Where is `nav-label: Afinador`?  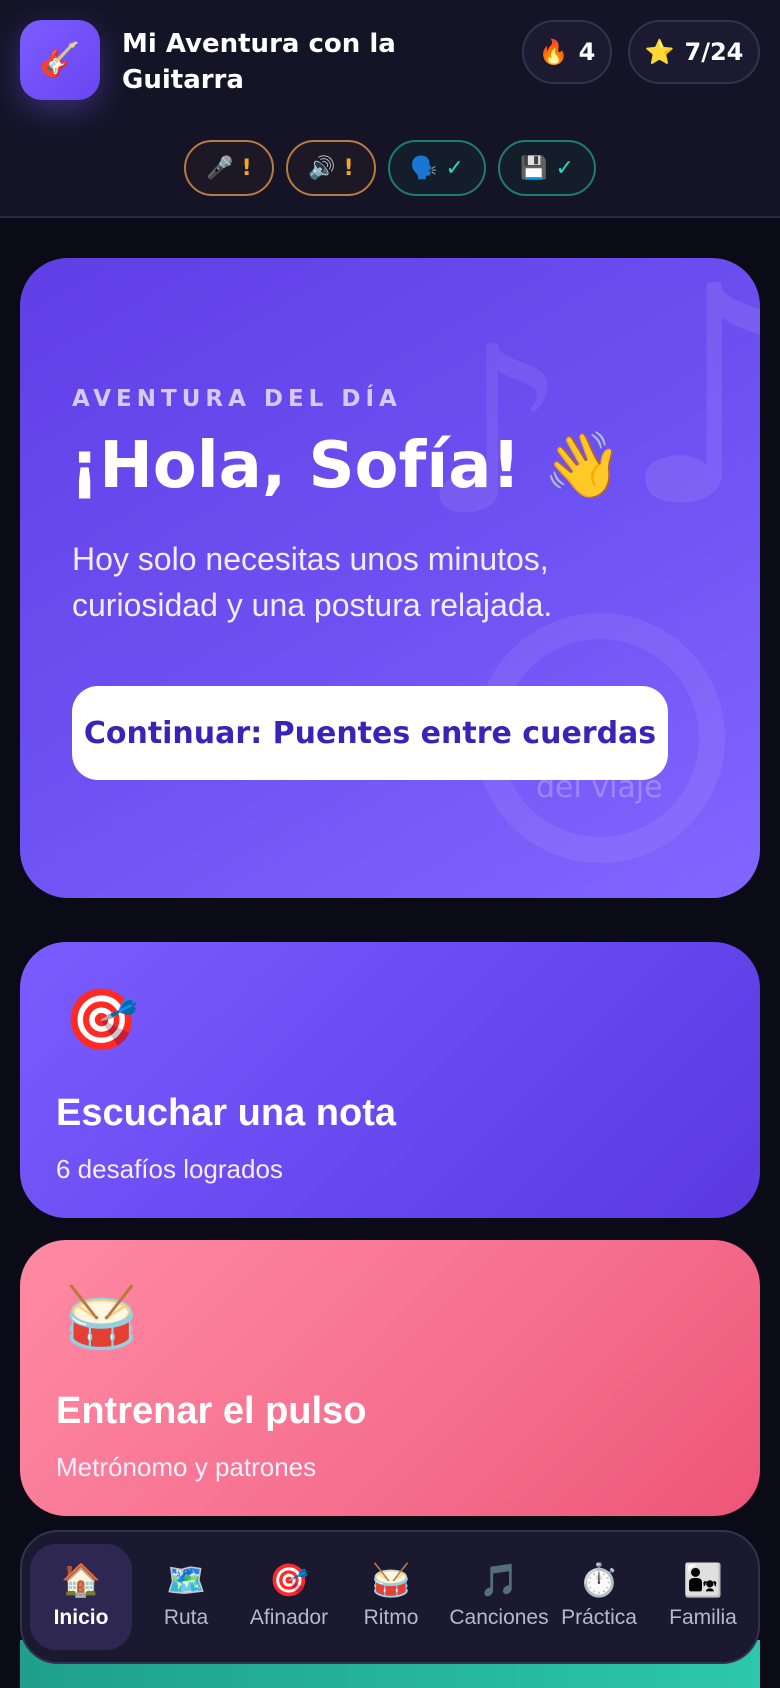
nav-label: Afinador is located at coordinates (289, 1617).